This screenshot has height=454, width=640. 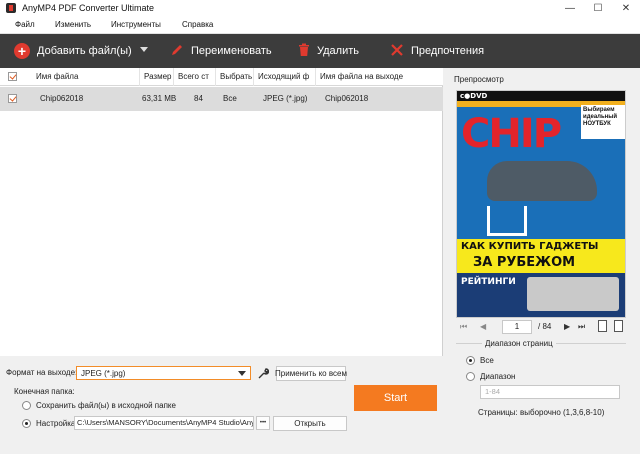 I want to click on single-page-icon, so click(x=602, y=326).